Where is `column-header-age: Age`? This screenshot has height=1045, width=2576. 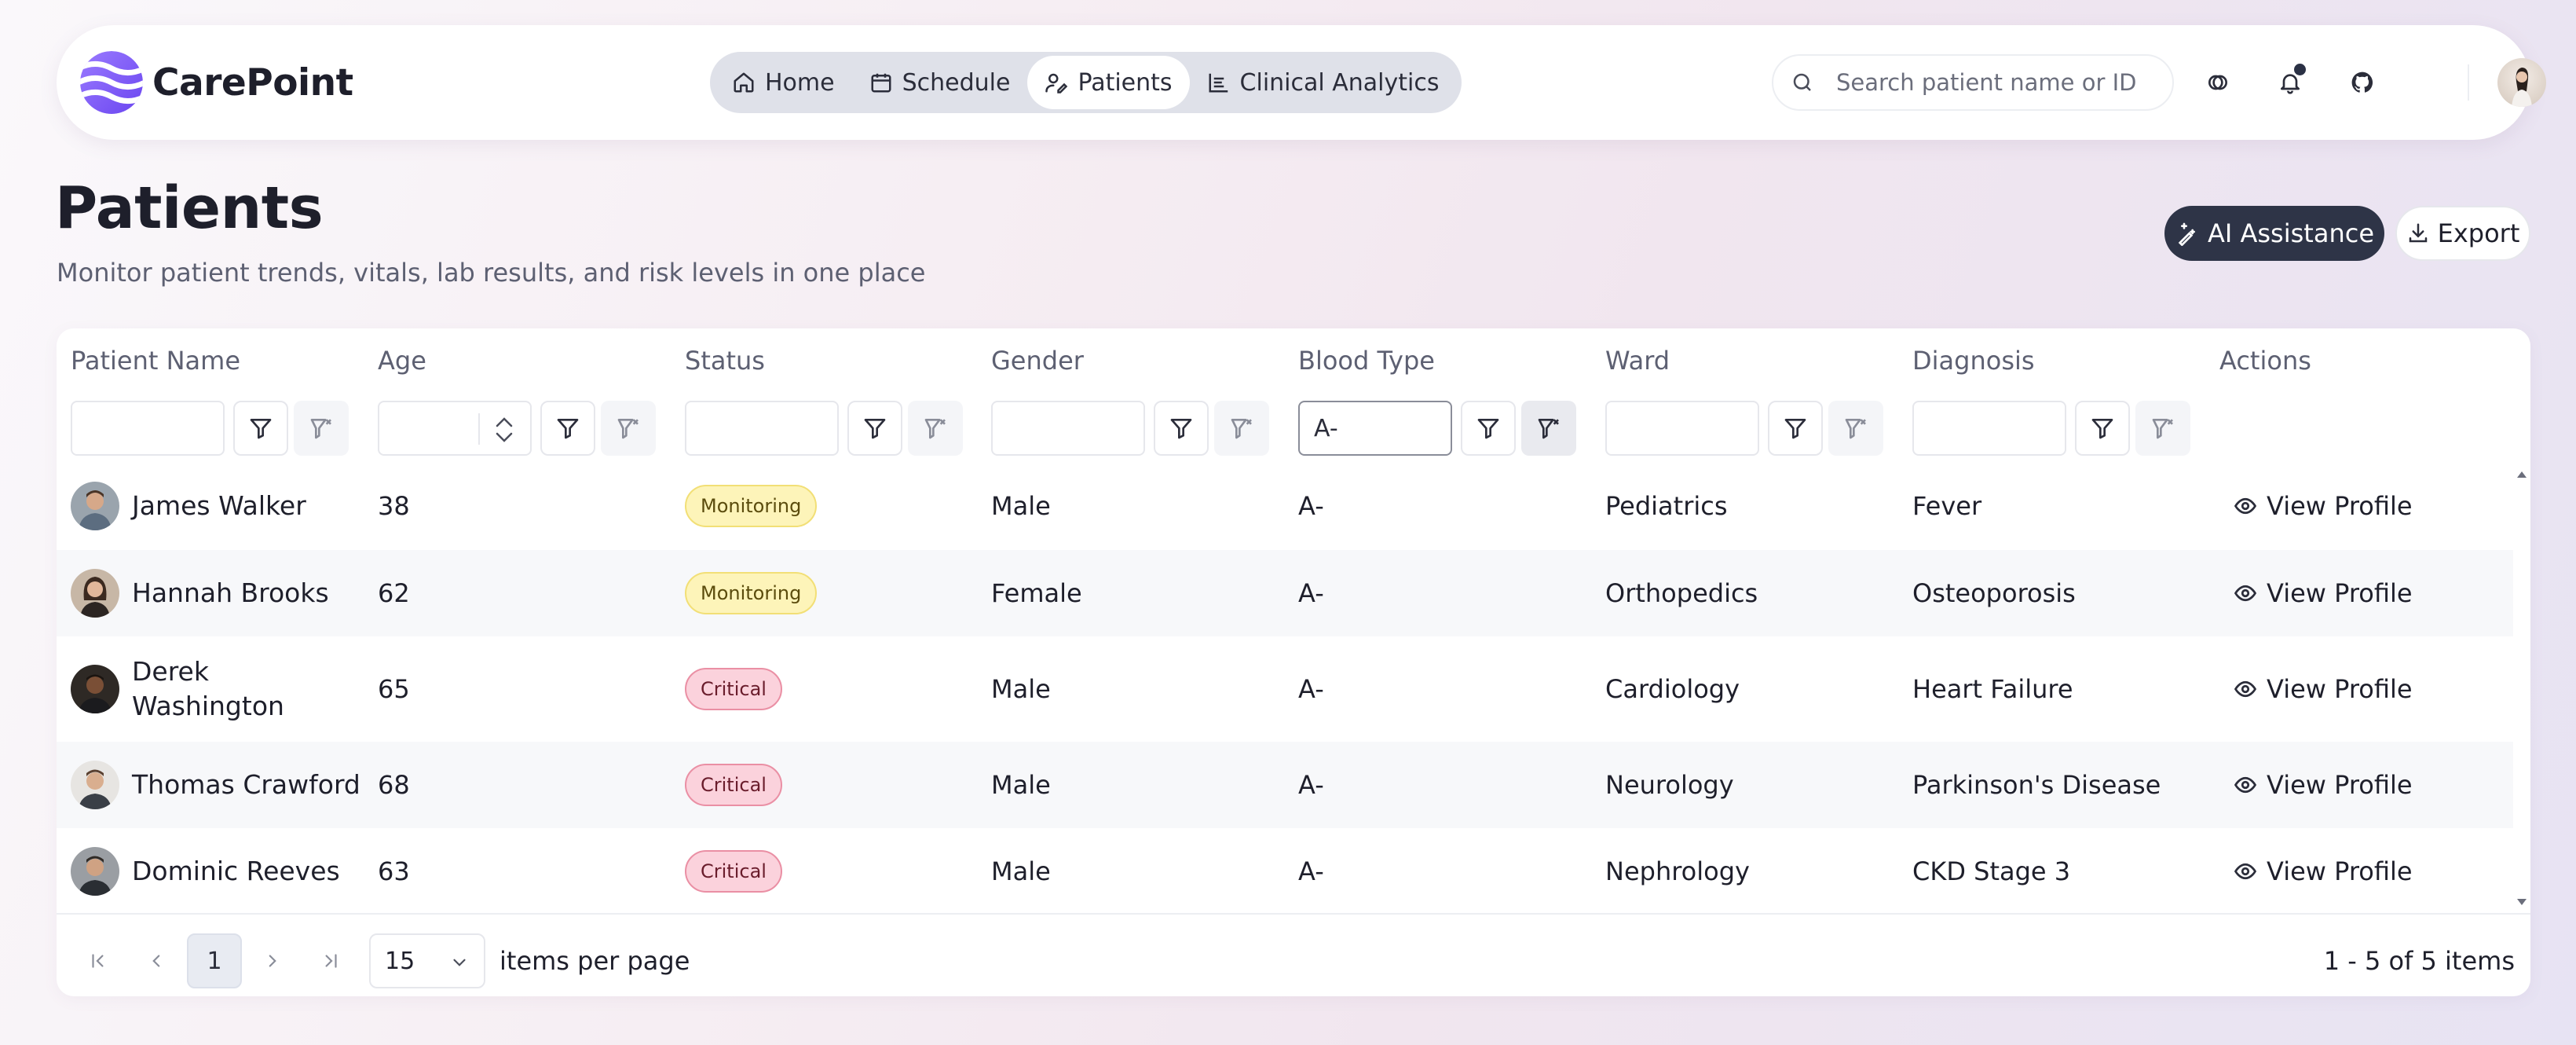
column-header-age: Age is located at coordinates (402, 361).